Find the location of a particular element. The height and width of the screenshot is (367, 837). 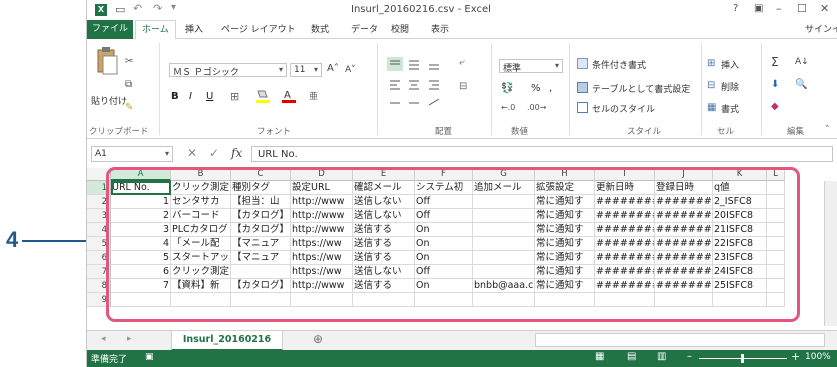

name-box: A1 ▾ is located at coordinates (132, 154).